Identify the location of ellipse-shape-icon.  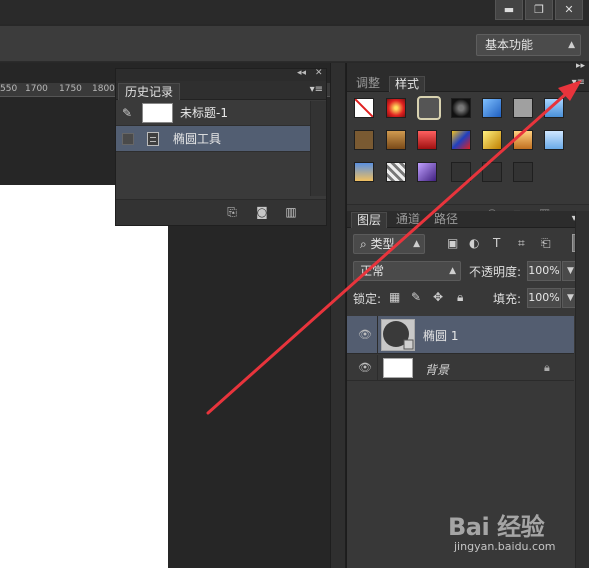
(398, 335).